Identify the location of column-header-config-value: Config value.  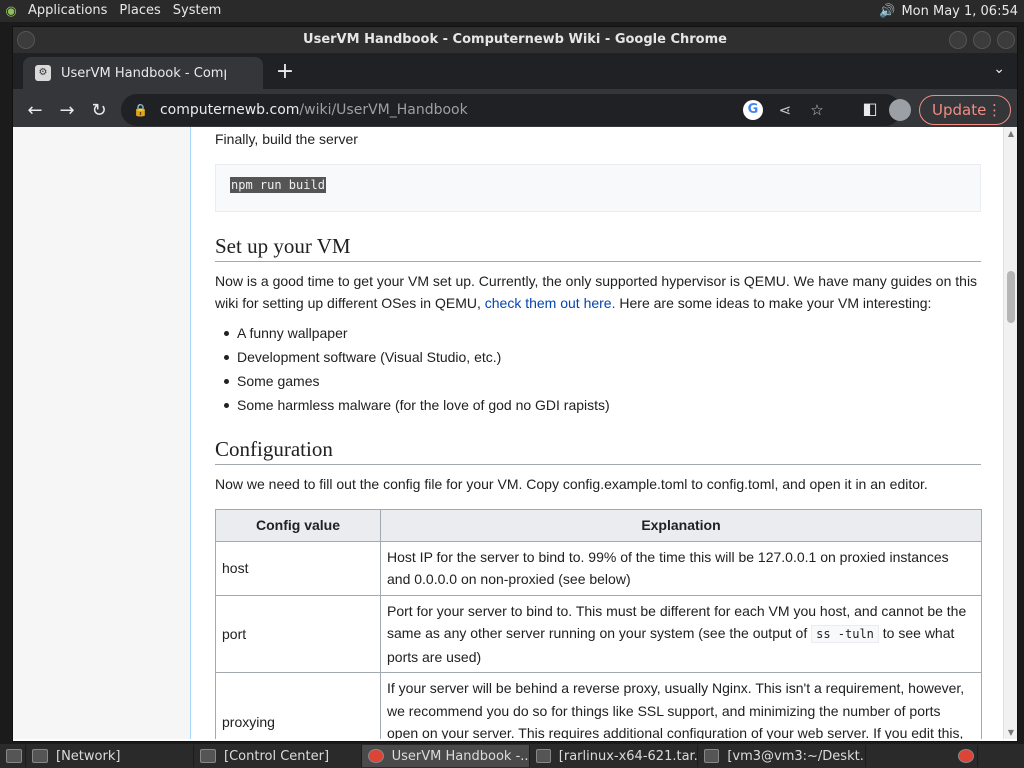
(298, 525).